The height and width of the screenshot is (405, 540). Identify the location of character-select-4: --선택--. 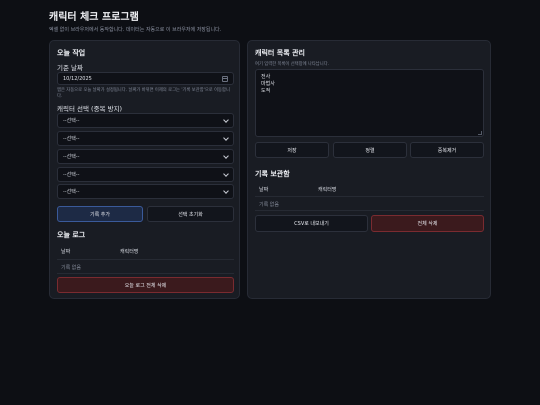
(145, 174).